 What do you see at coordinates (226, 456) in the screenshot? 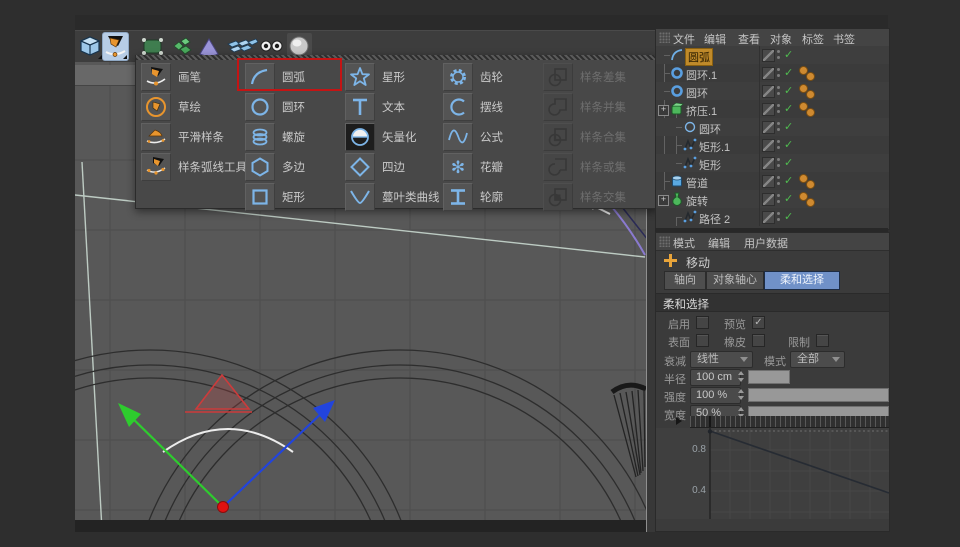
I see `axis-gizmo` at bounding box center [226, 456].